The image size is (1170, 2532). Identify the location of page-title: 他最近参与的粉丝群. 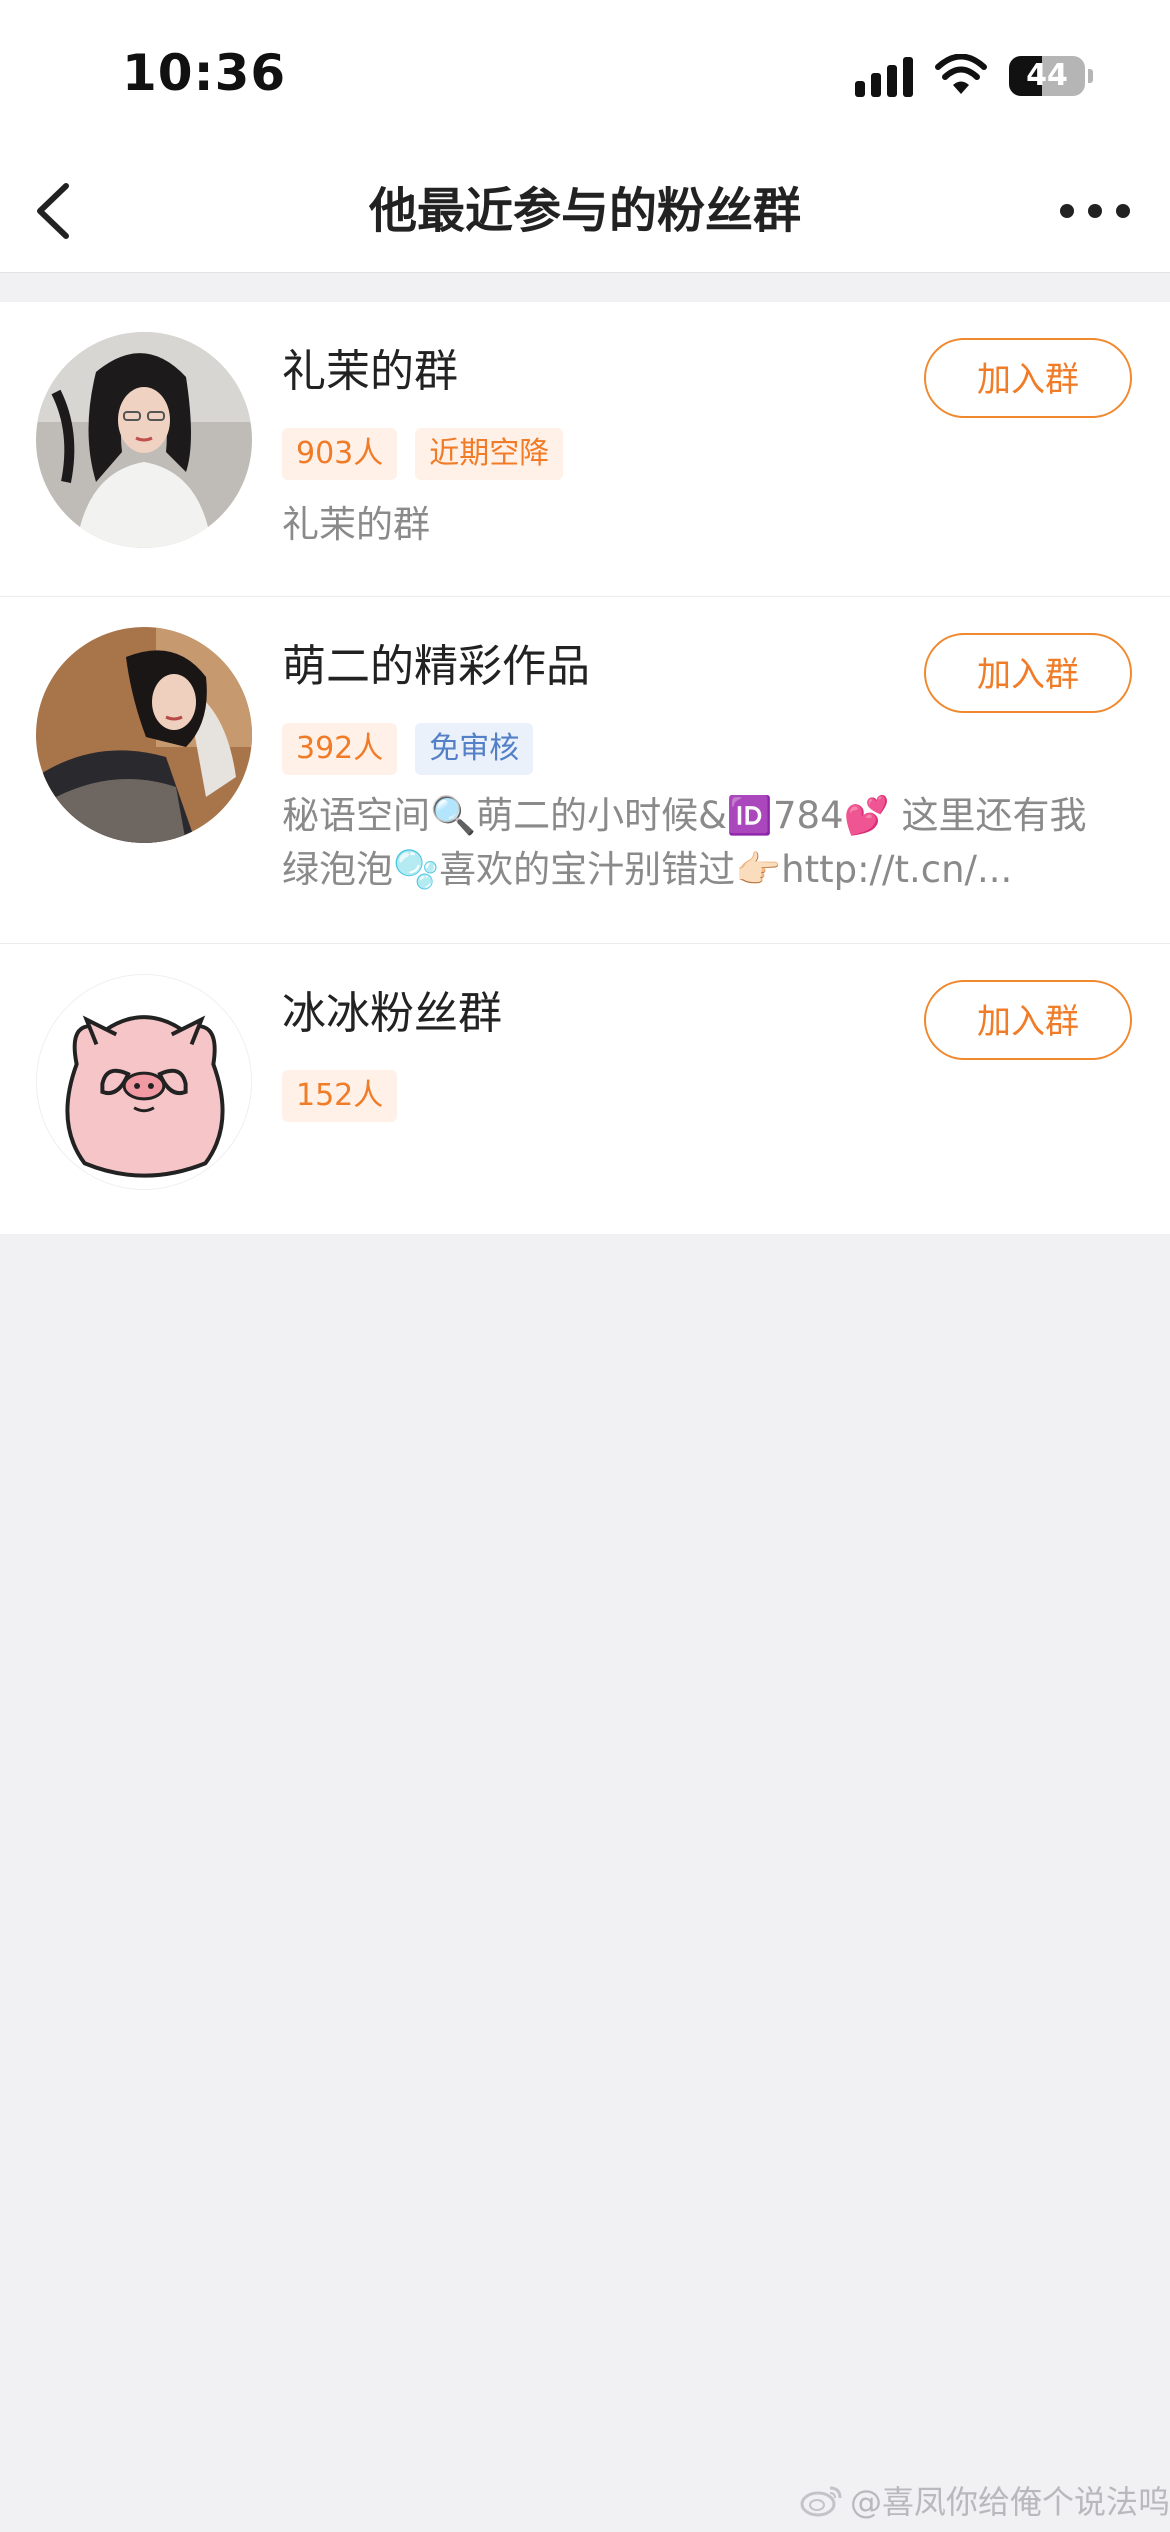
(584, 211).